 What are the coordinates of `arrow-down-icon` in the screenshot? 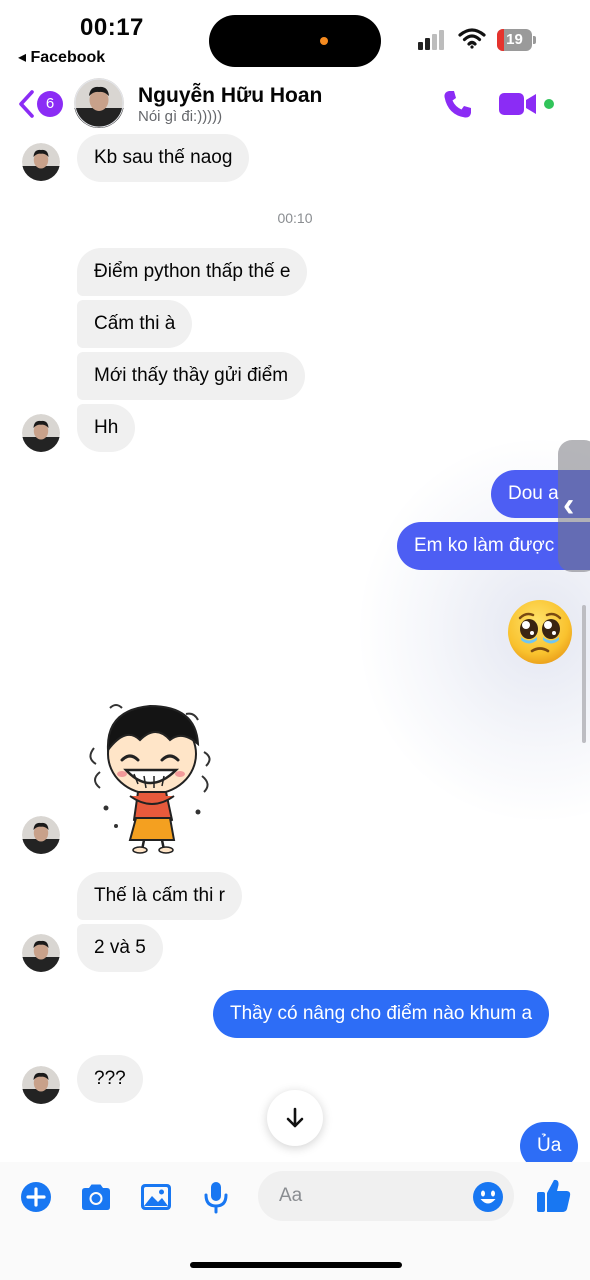 It's located at (295, 1117).